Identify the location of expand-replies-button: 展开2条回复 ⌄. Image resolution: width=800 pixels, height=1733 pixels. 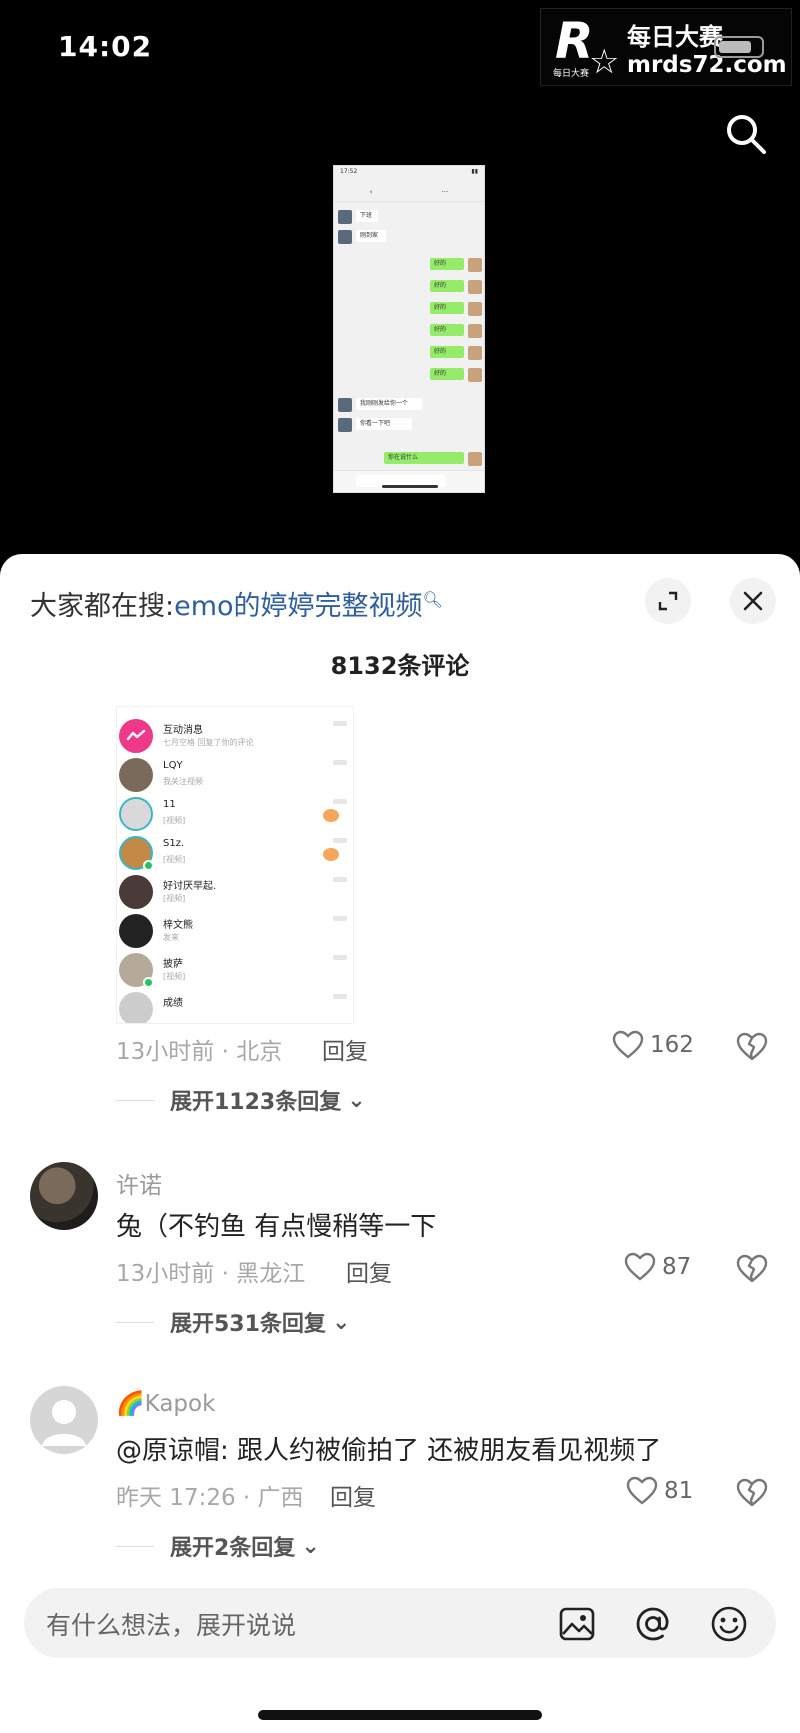
(218, 1546).